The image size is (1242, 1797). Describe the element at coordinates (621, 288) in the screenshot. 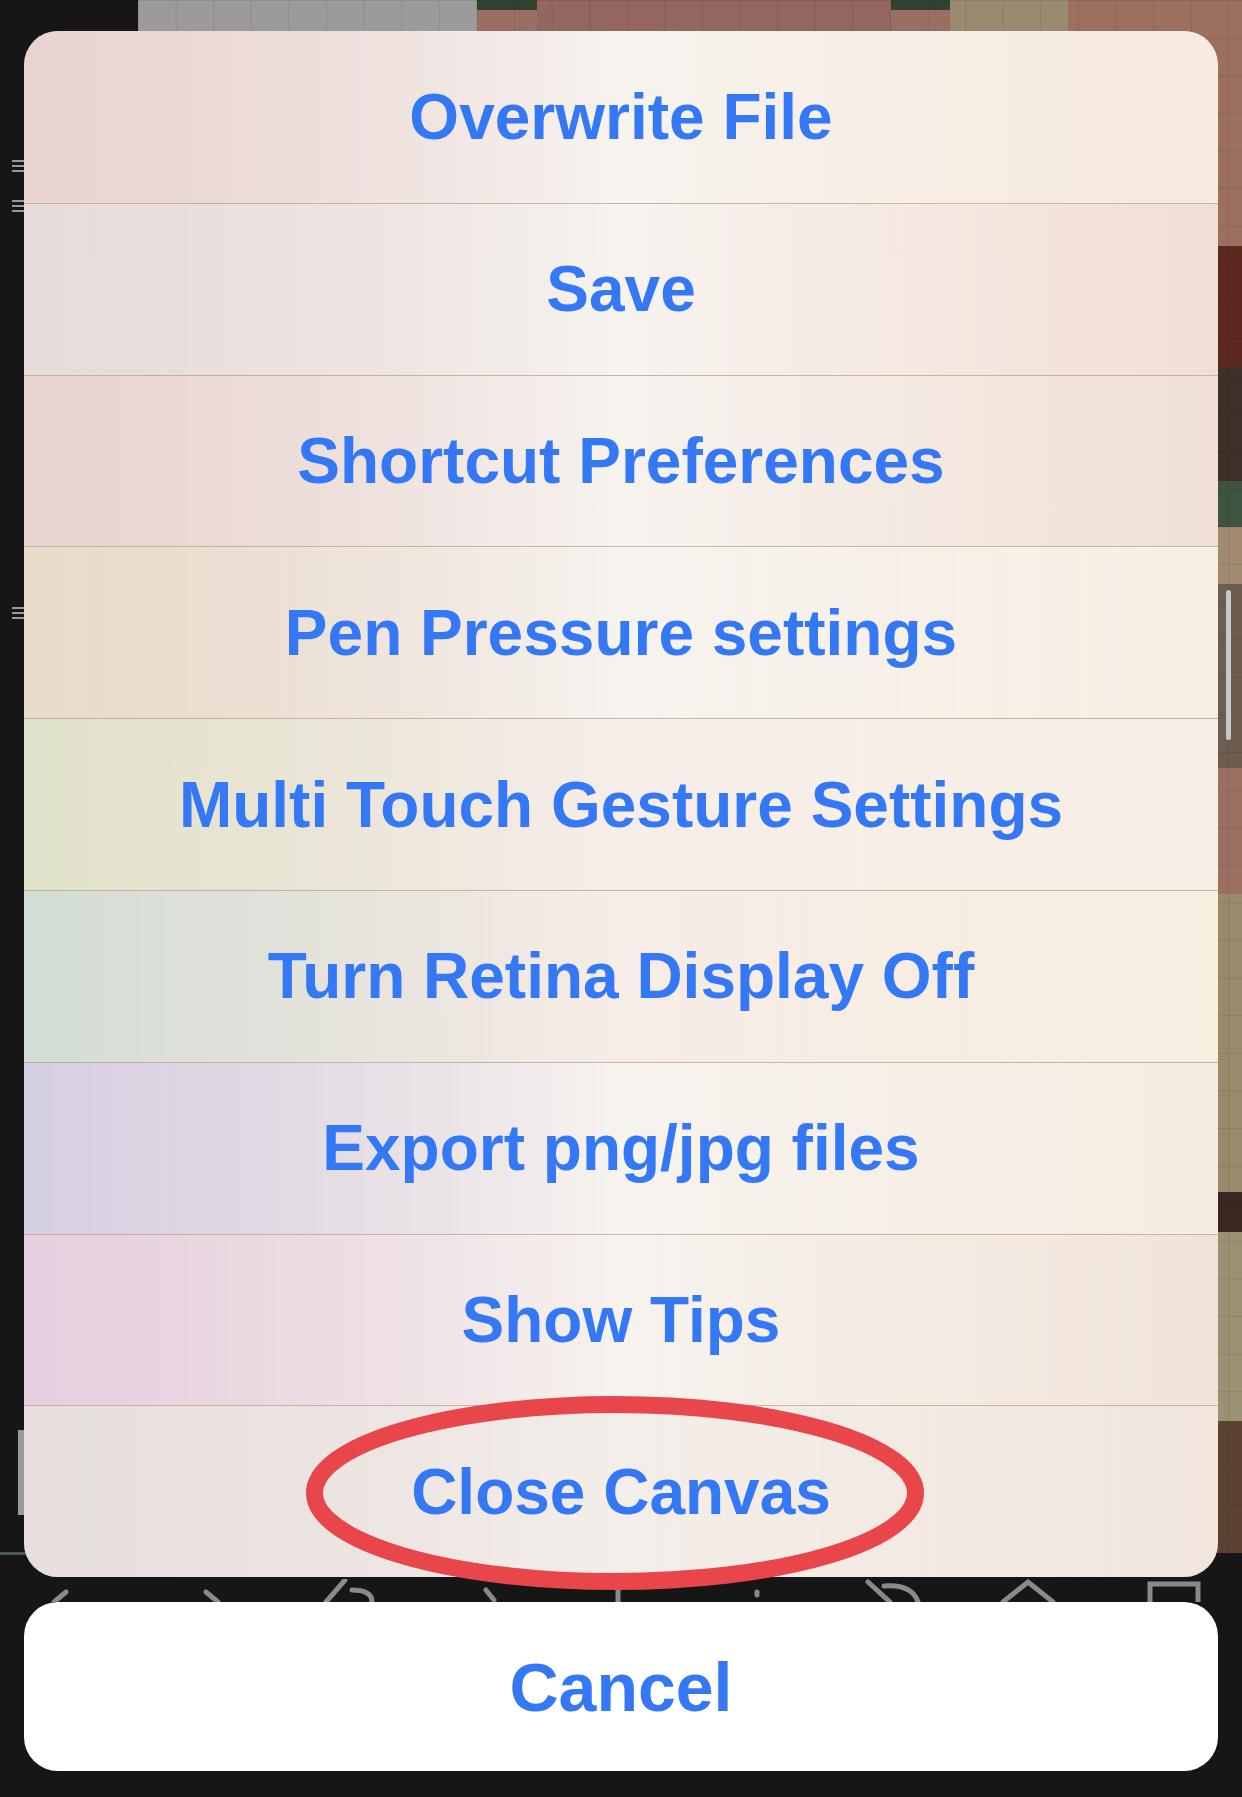

I see `menu-option: Save` at that location.